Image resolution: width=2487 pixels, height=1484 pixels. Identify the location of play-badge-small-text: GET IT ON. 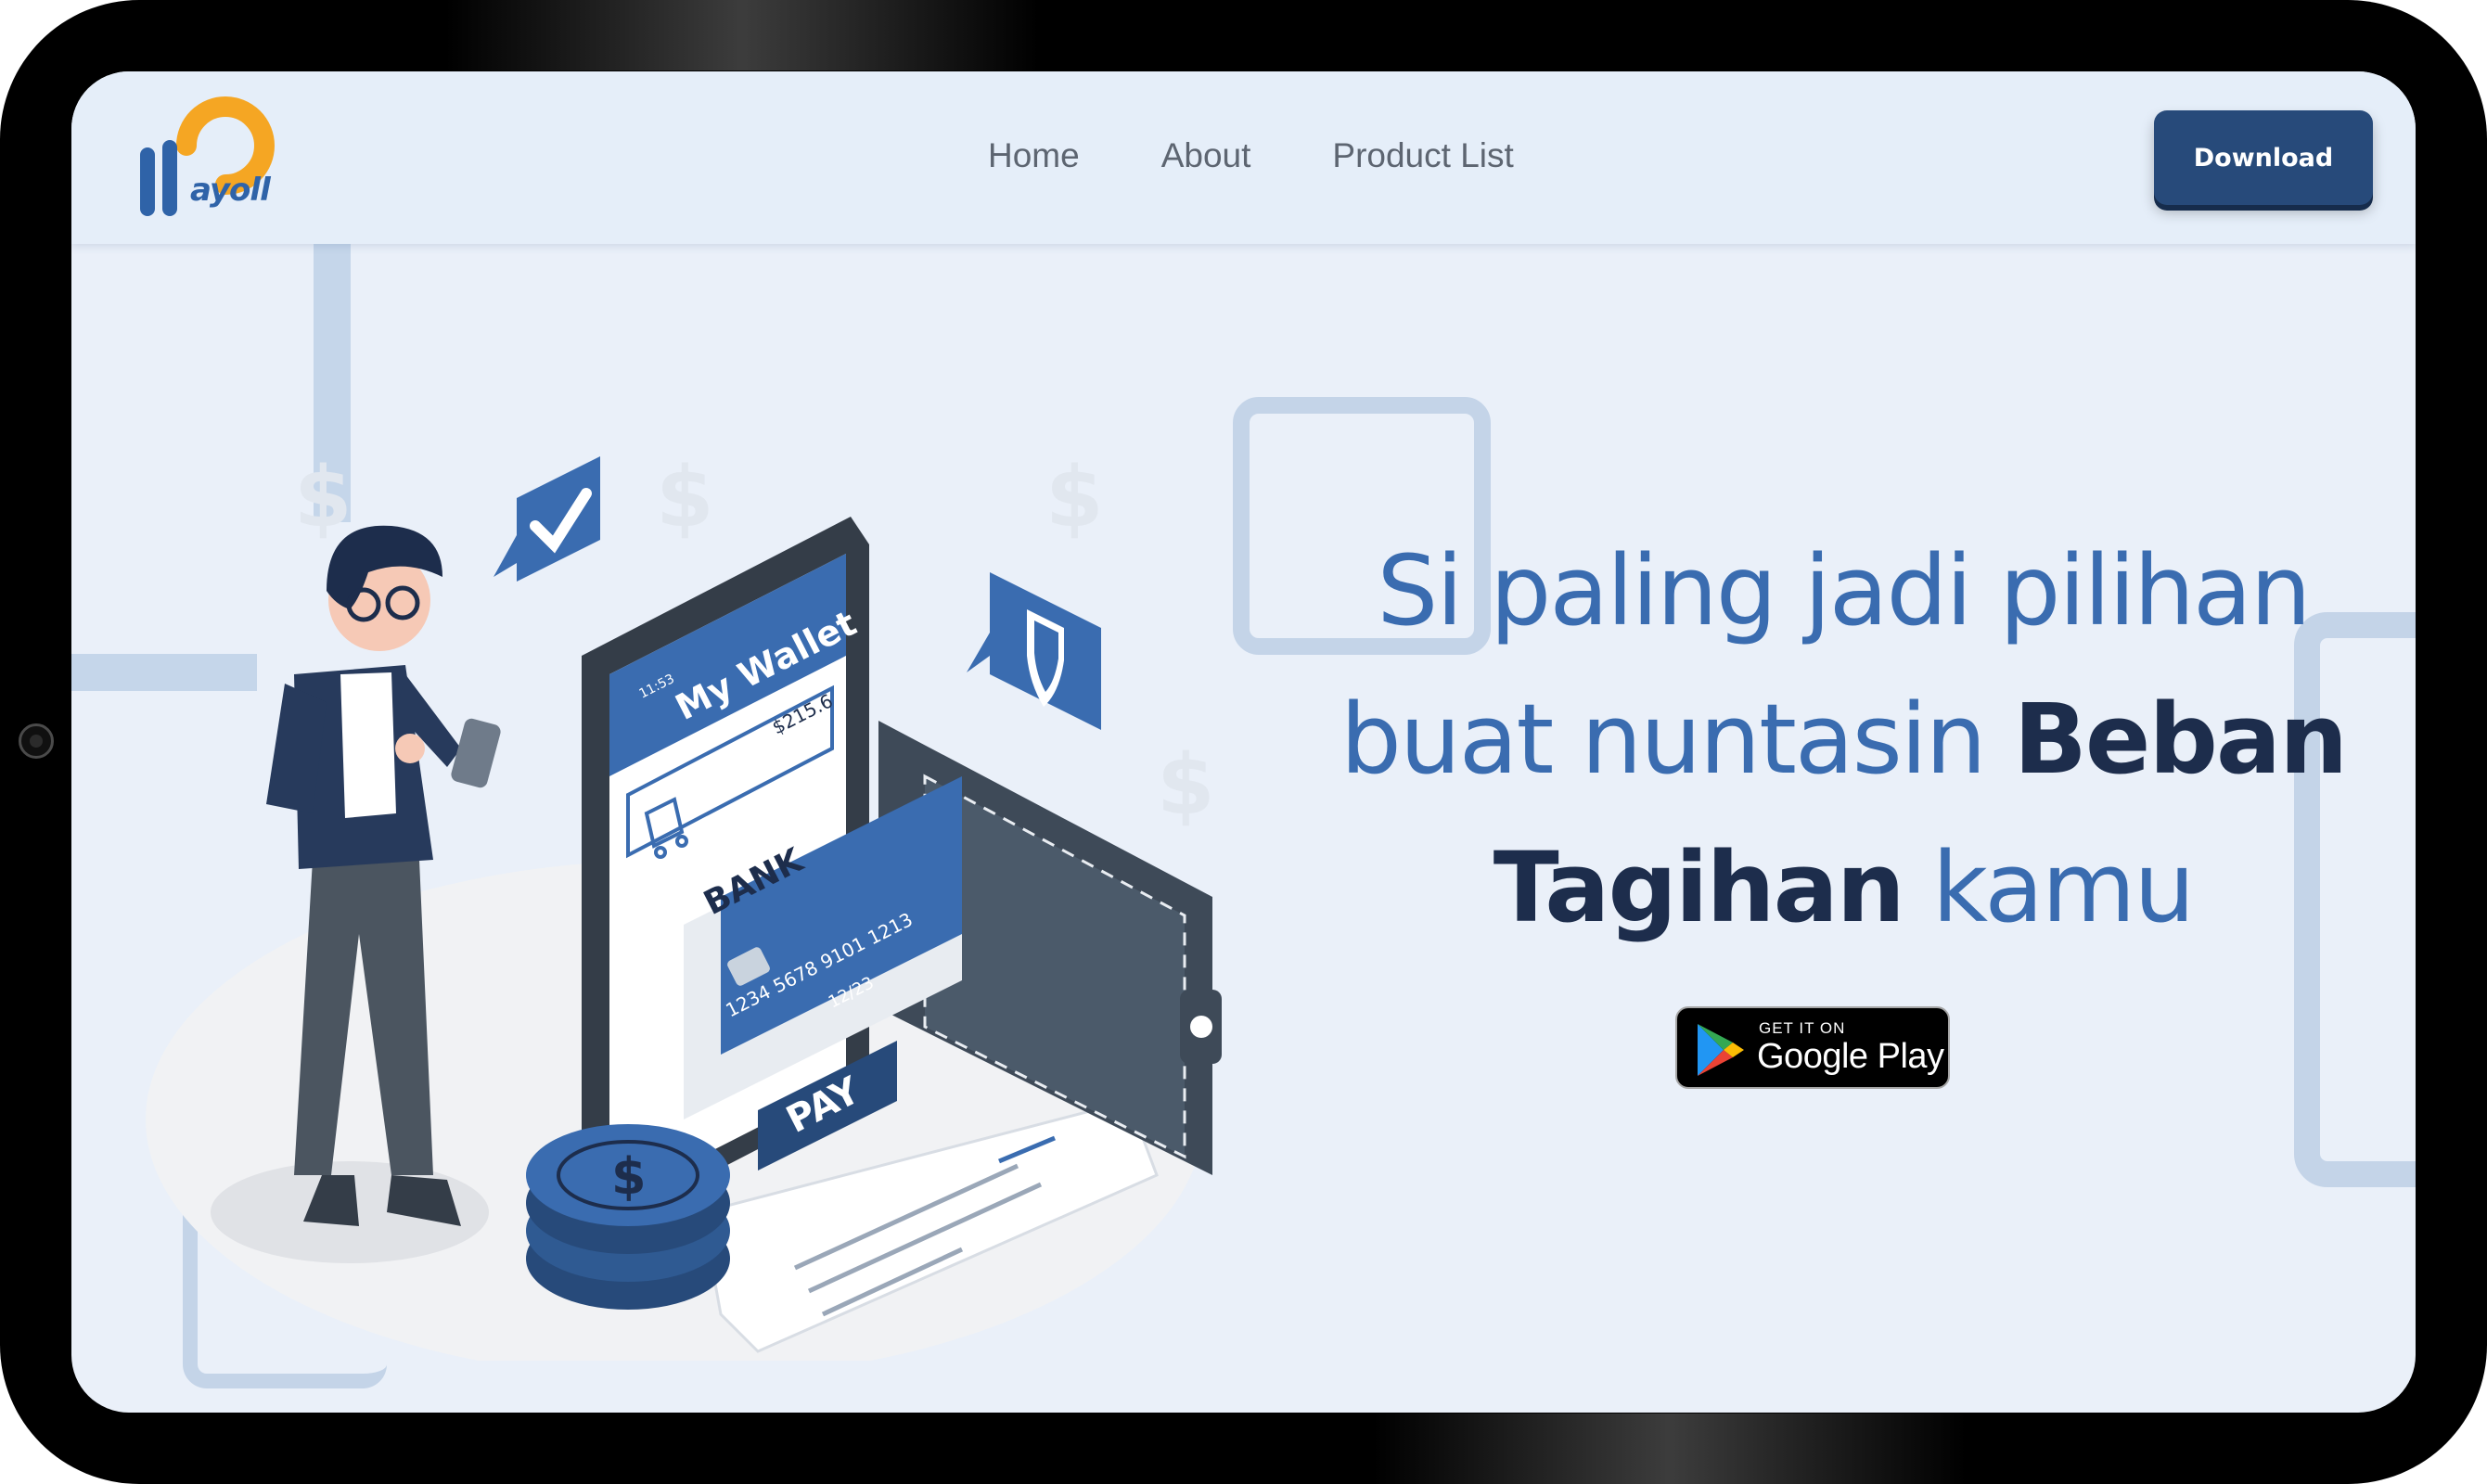
(1802, 1028).